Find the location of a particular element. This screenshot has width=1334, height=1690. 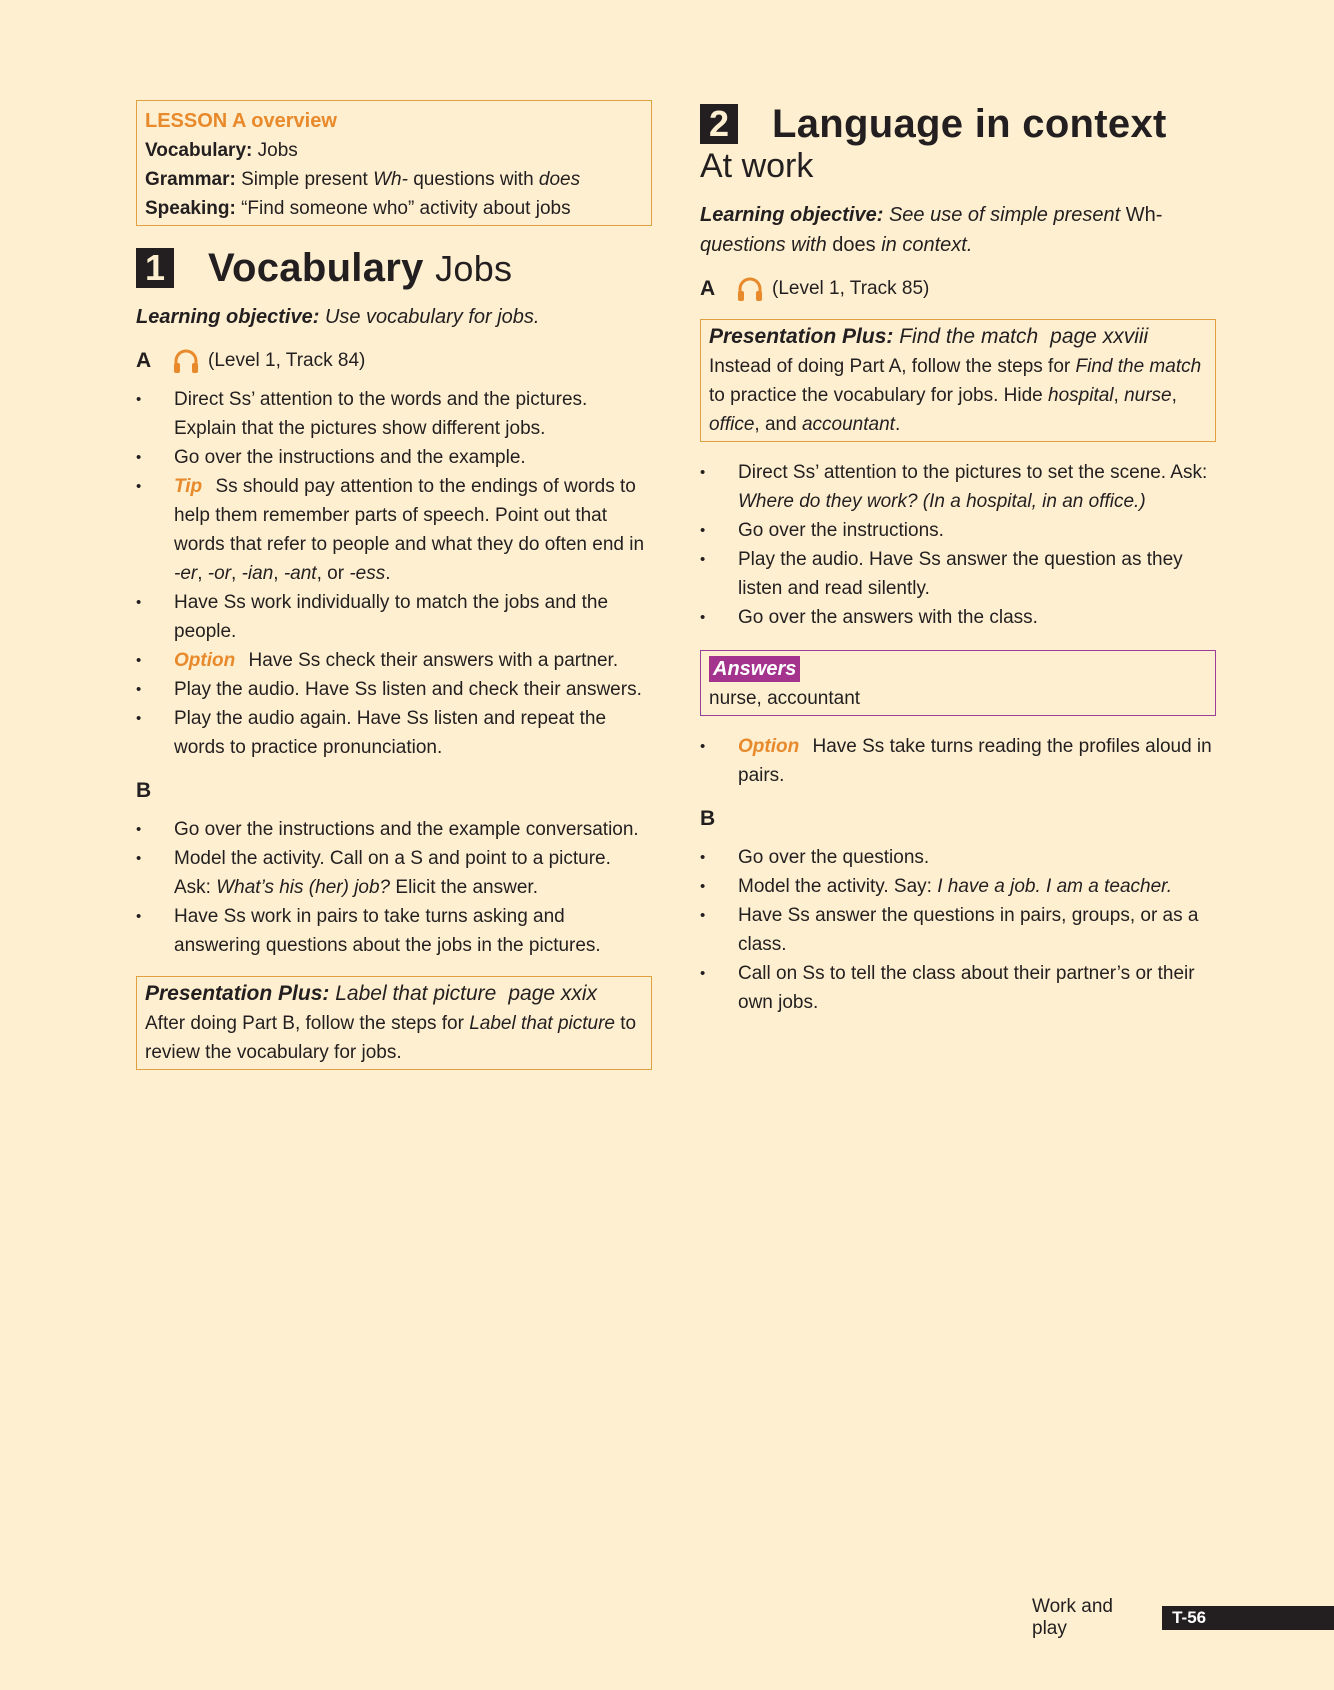

section-title: Vocabulary Jobs is located at coordinates (360, 267).